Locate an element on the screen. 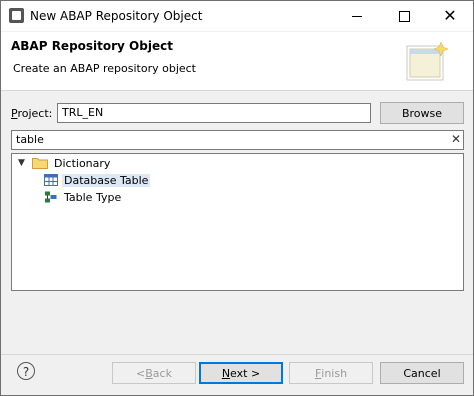  browse-button: Browse is located at coordinates (422, 113).